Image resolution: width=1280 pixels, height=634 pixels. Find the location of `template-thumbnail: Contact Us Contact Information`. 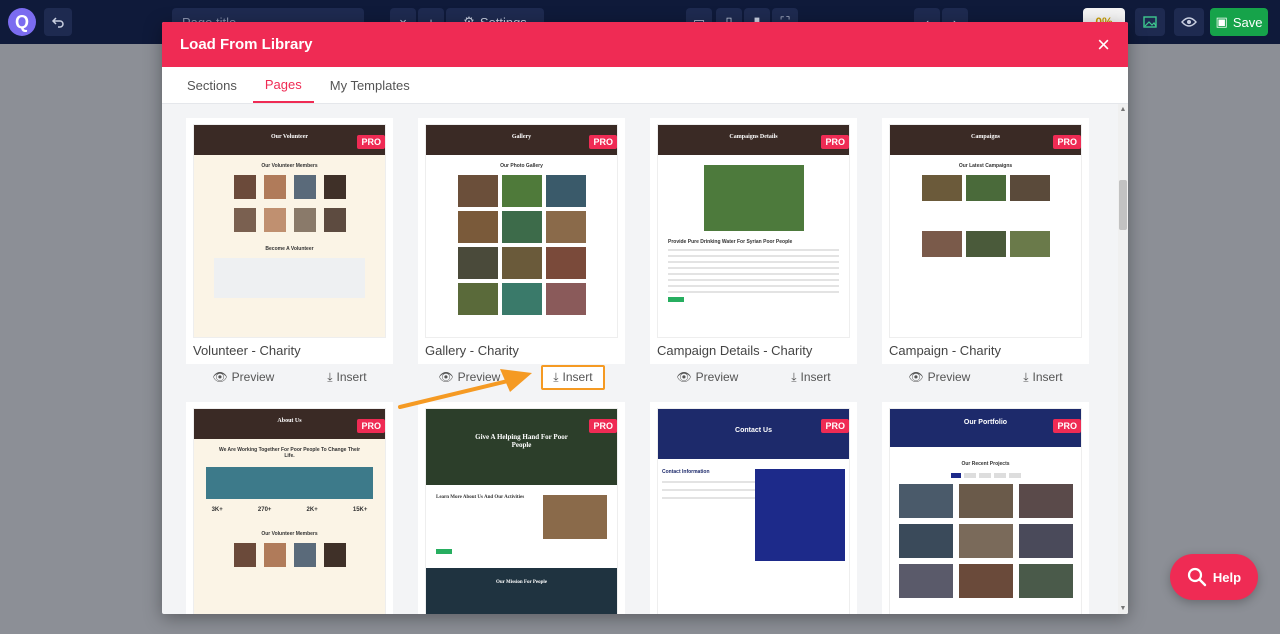

template-thumbnail: Contact Us Contact Information is located at coordinates (753, 511).